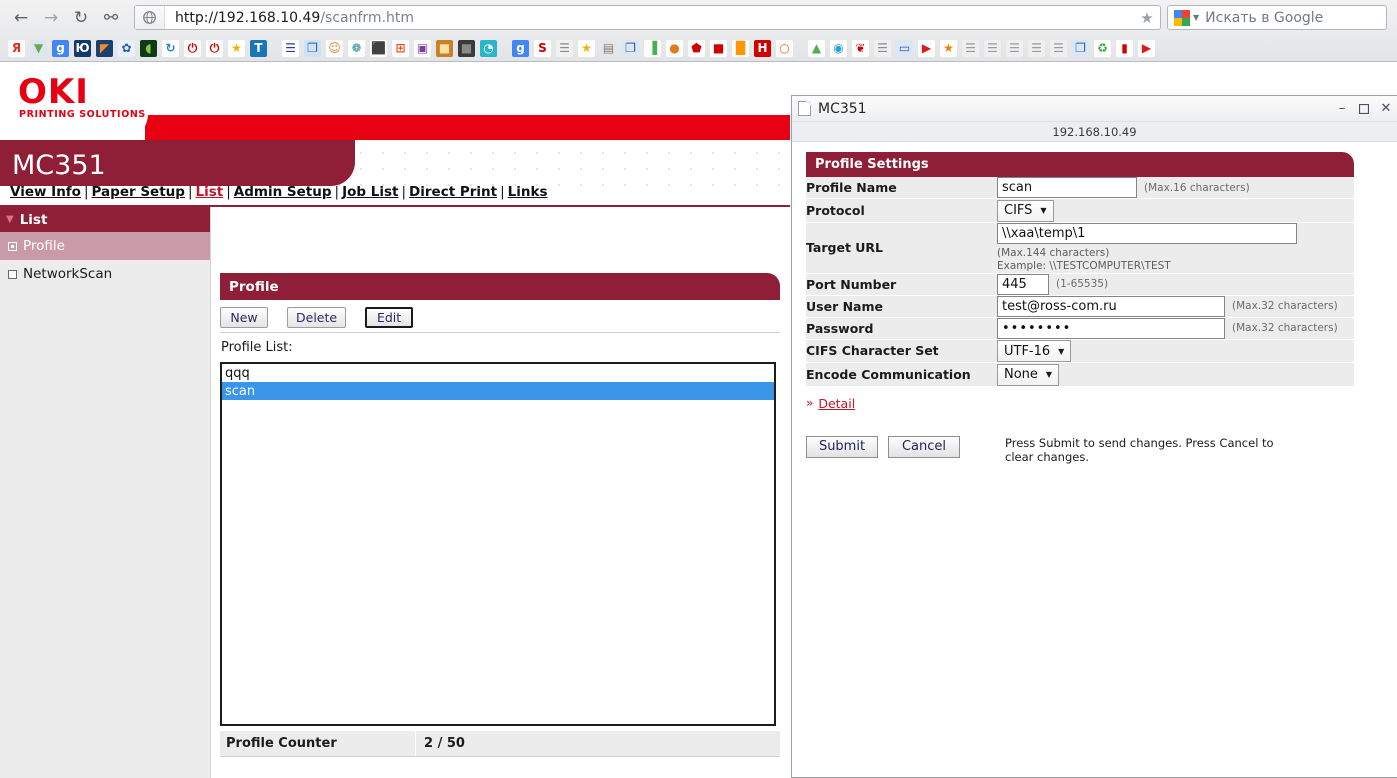 Image resolution: width=1397 pixels, height=778 pixels. I want to click on protocol-select: CIFS ▼, so click(1025, 210).